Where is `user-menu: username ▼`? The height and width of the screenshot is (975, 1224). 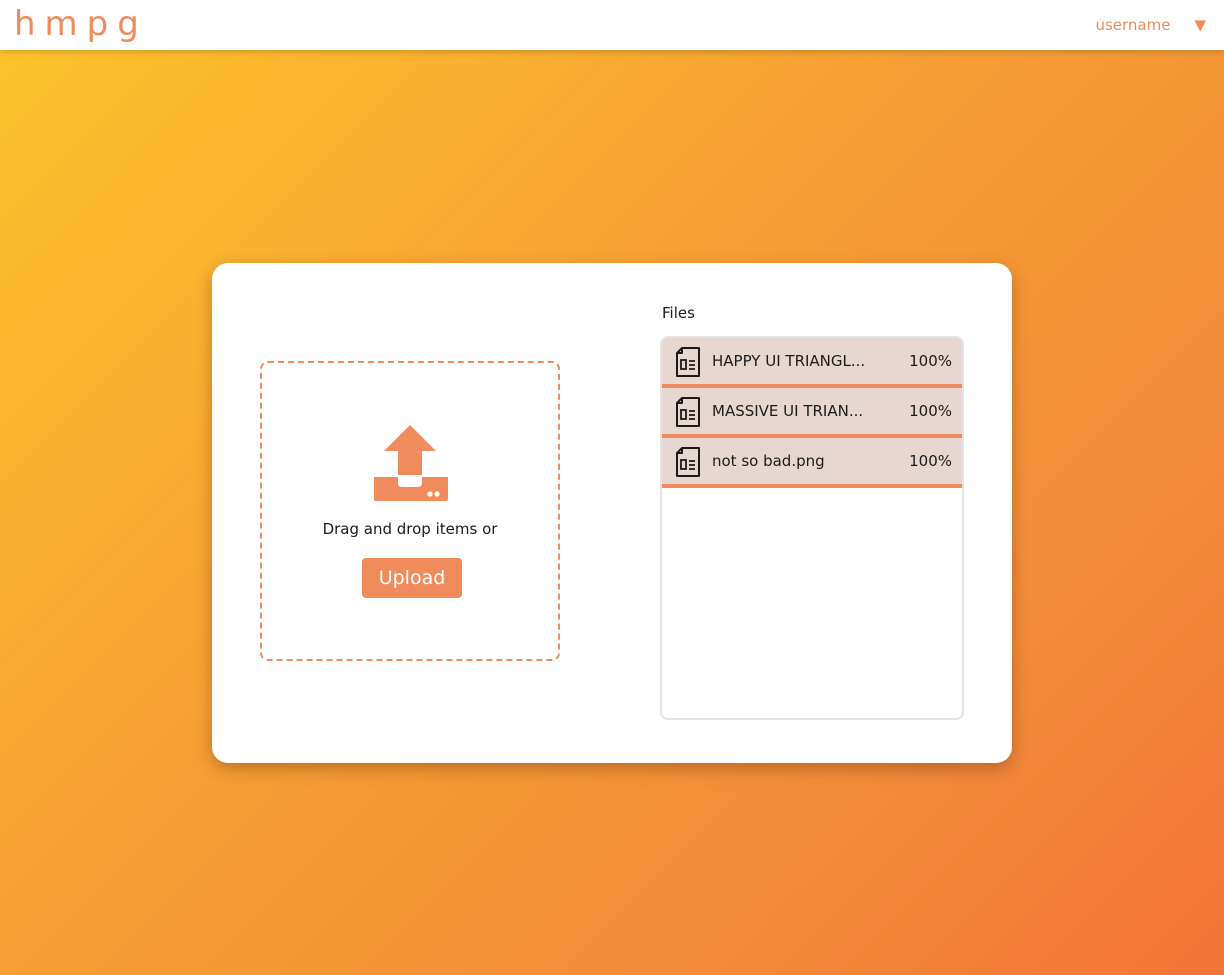 user-menu: username ▼ is located at coordinates (1150, 25).